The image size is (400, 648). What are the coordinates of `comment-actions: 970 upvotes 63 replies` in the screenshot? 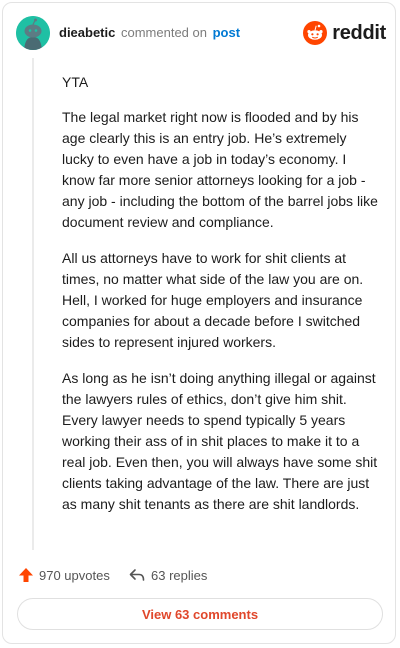 It's located at (202, 575).